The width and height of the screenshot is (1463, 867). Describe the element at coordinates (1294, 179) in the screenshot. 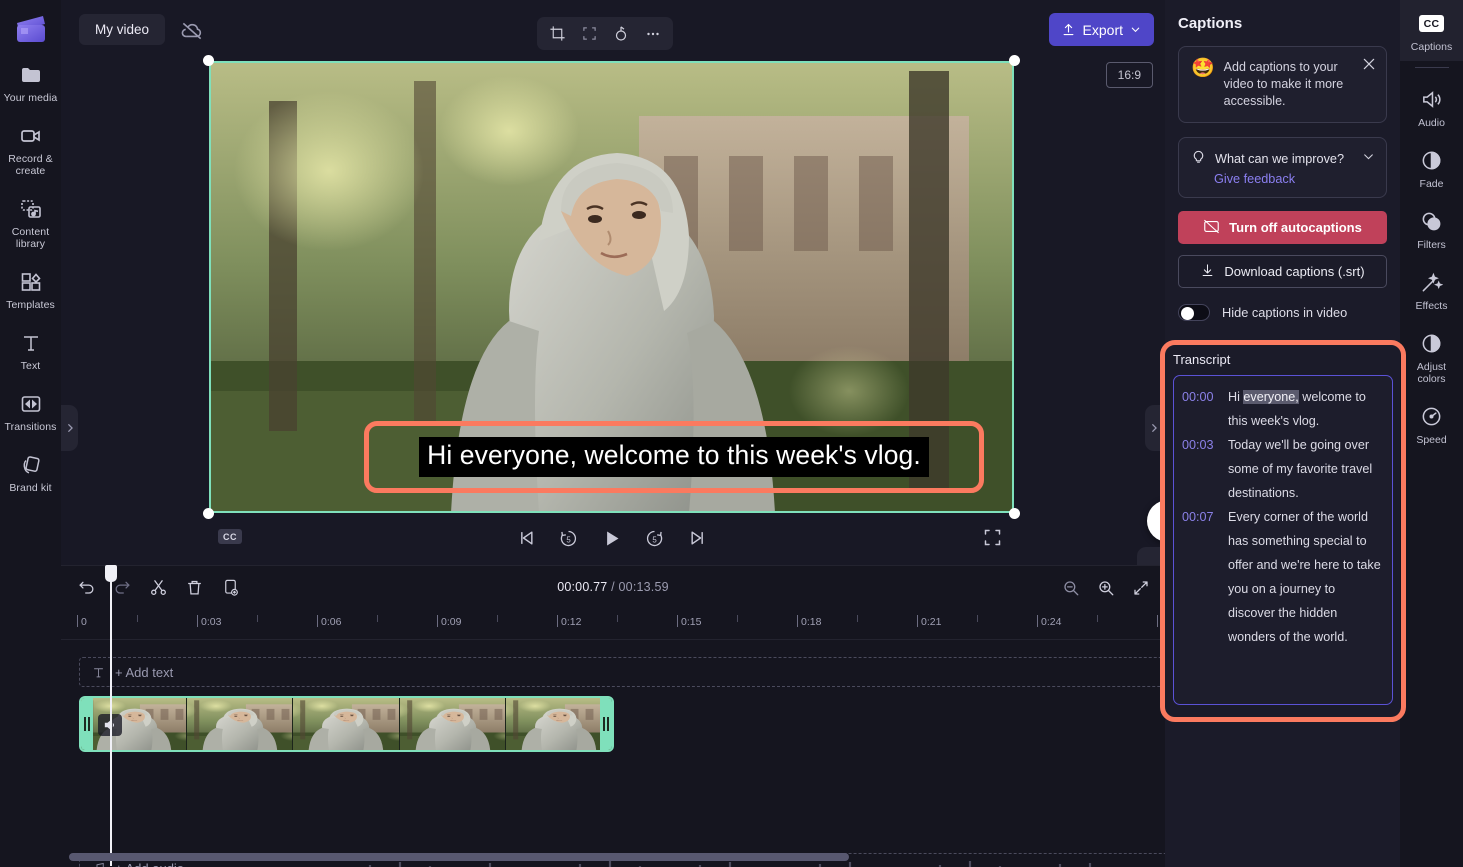

I see `give-feedback-link: Give feedback` at that location.